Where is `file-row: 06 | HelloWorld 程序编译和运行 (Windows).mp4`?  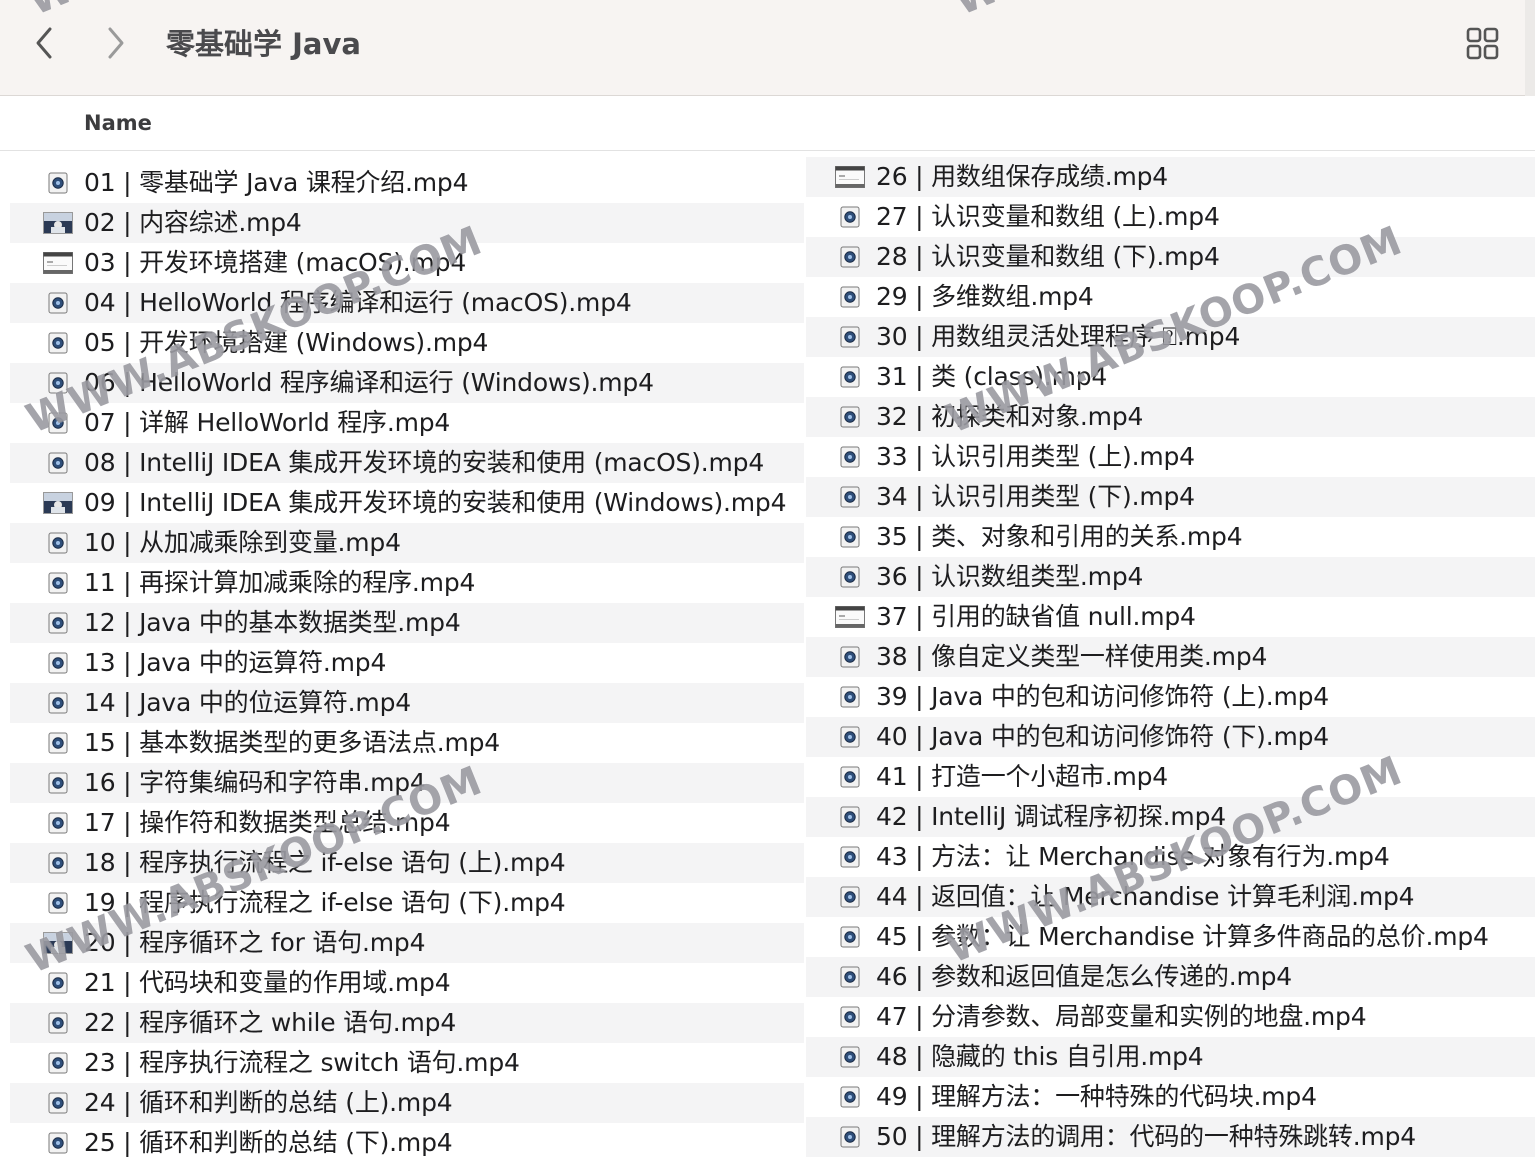 file-row: 06 | HelloWorld 程序编译和运行 (Windows).mp4 is located at coordinates (407, 383).